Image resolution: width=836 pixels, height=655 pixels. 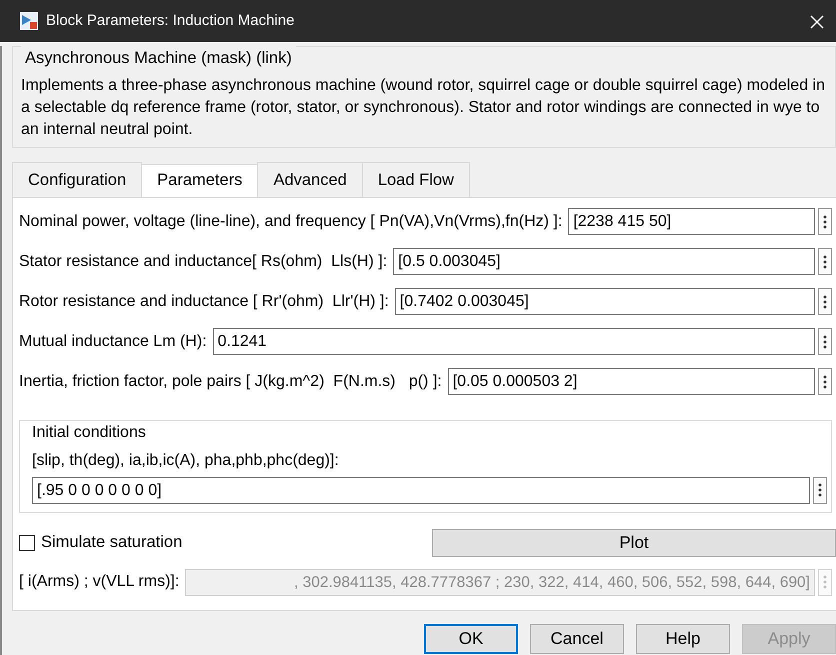 What do you see at coordinates (199, 180) in the screenshot?
I see `tab: Parameters` at bounding box center [199, 180].